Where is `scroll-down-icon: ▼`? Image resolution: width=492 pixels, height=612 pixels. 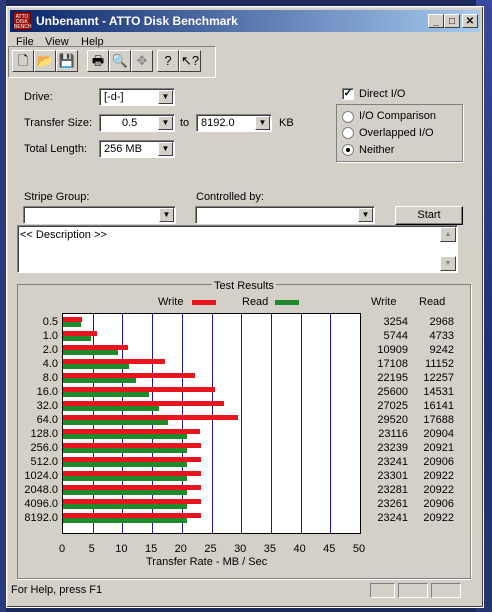
scroll-down-icon: ▼ is located at coordinates (448, 263).